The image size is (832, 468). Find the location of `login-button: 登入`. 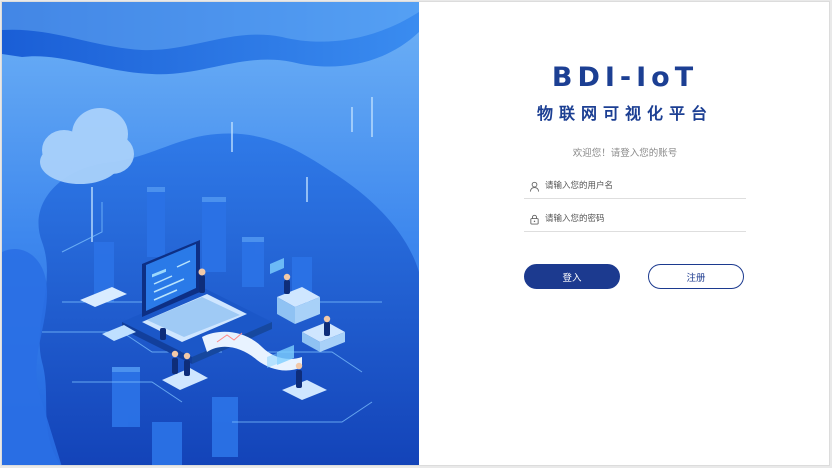

login-button: 登入 is located at coordinates (572, 276).